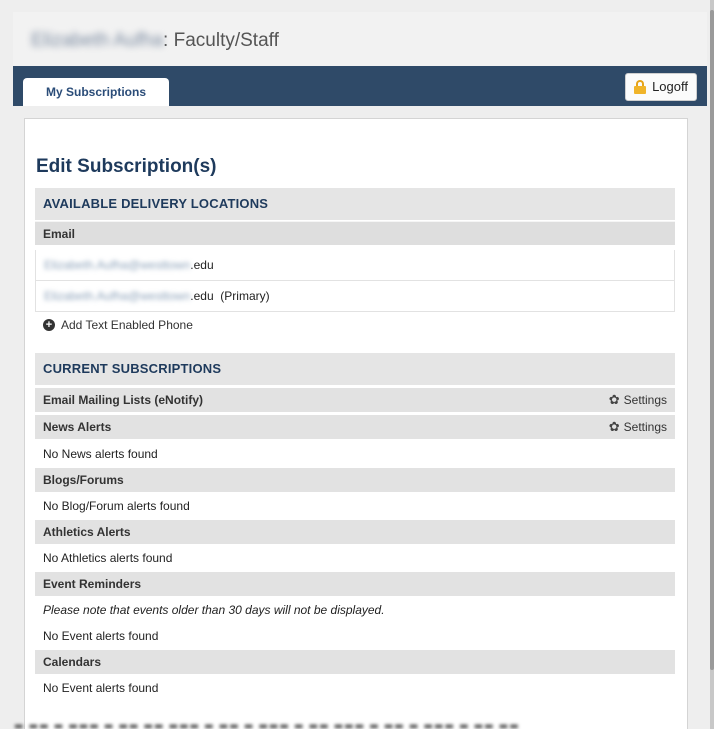 The width and height of the screenshot is (714, 729). I want to click on current-subscriptions-header: CURRENT SUBSCRIPTIONS, so click(355, 369).